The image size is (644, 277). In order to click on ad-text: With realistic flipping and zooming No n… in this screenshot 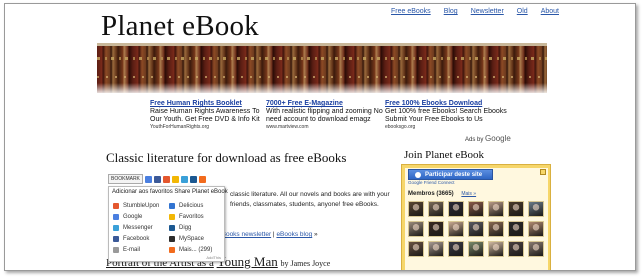, I will do `click(324, 115)`.